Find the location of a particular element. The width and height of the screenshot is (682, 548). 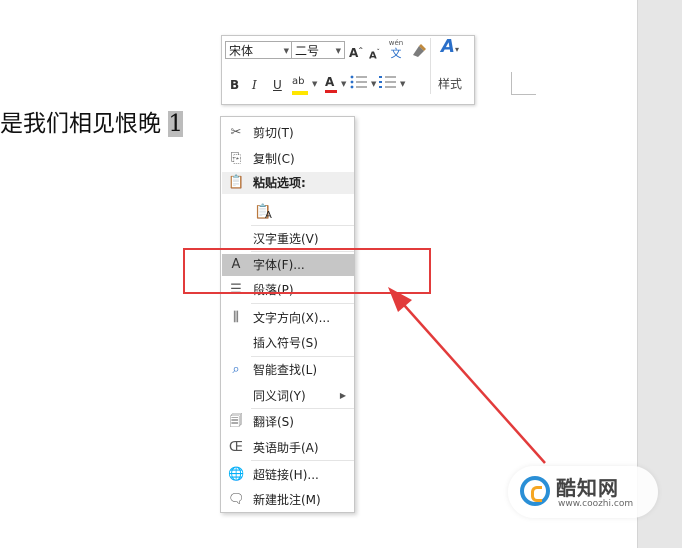

watermark-name: 酷知网 is located at coordinates (587, 488).